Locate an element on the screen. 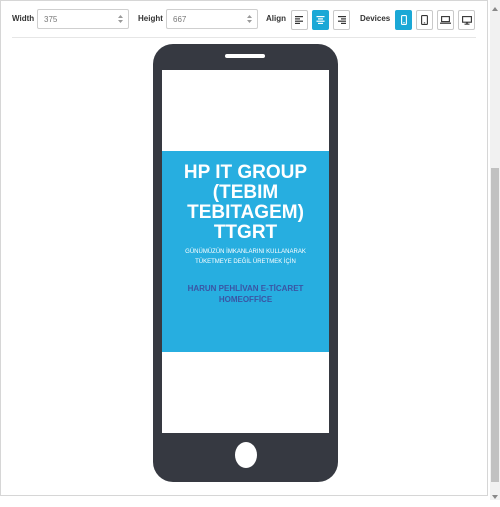 Image resolution: width=500 pixels, height=507 pixels. scroll-up-arrow-icon is located at coordinates (495, 6).